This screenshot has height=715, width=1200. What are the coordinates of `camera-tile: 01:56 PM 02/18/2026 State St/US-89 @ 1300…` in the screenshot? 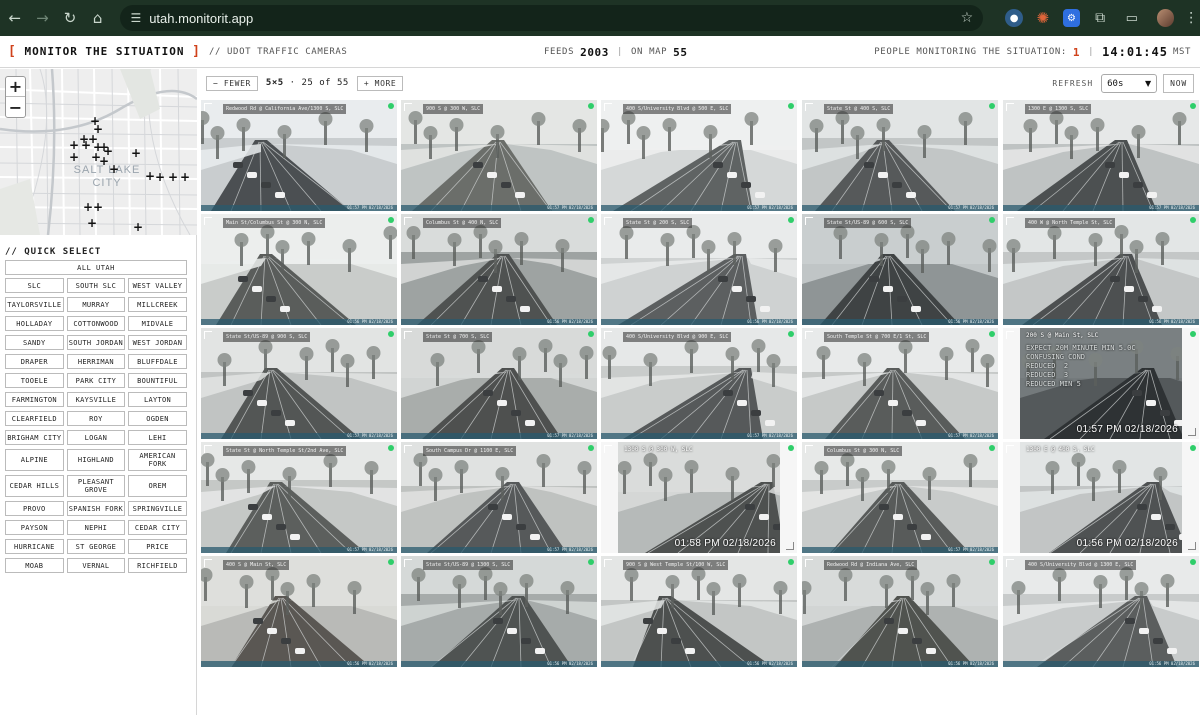 It's located at (499, 611).